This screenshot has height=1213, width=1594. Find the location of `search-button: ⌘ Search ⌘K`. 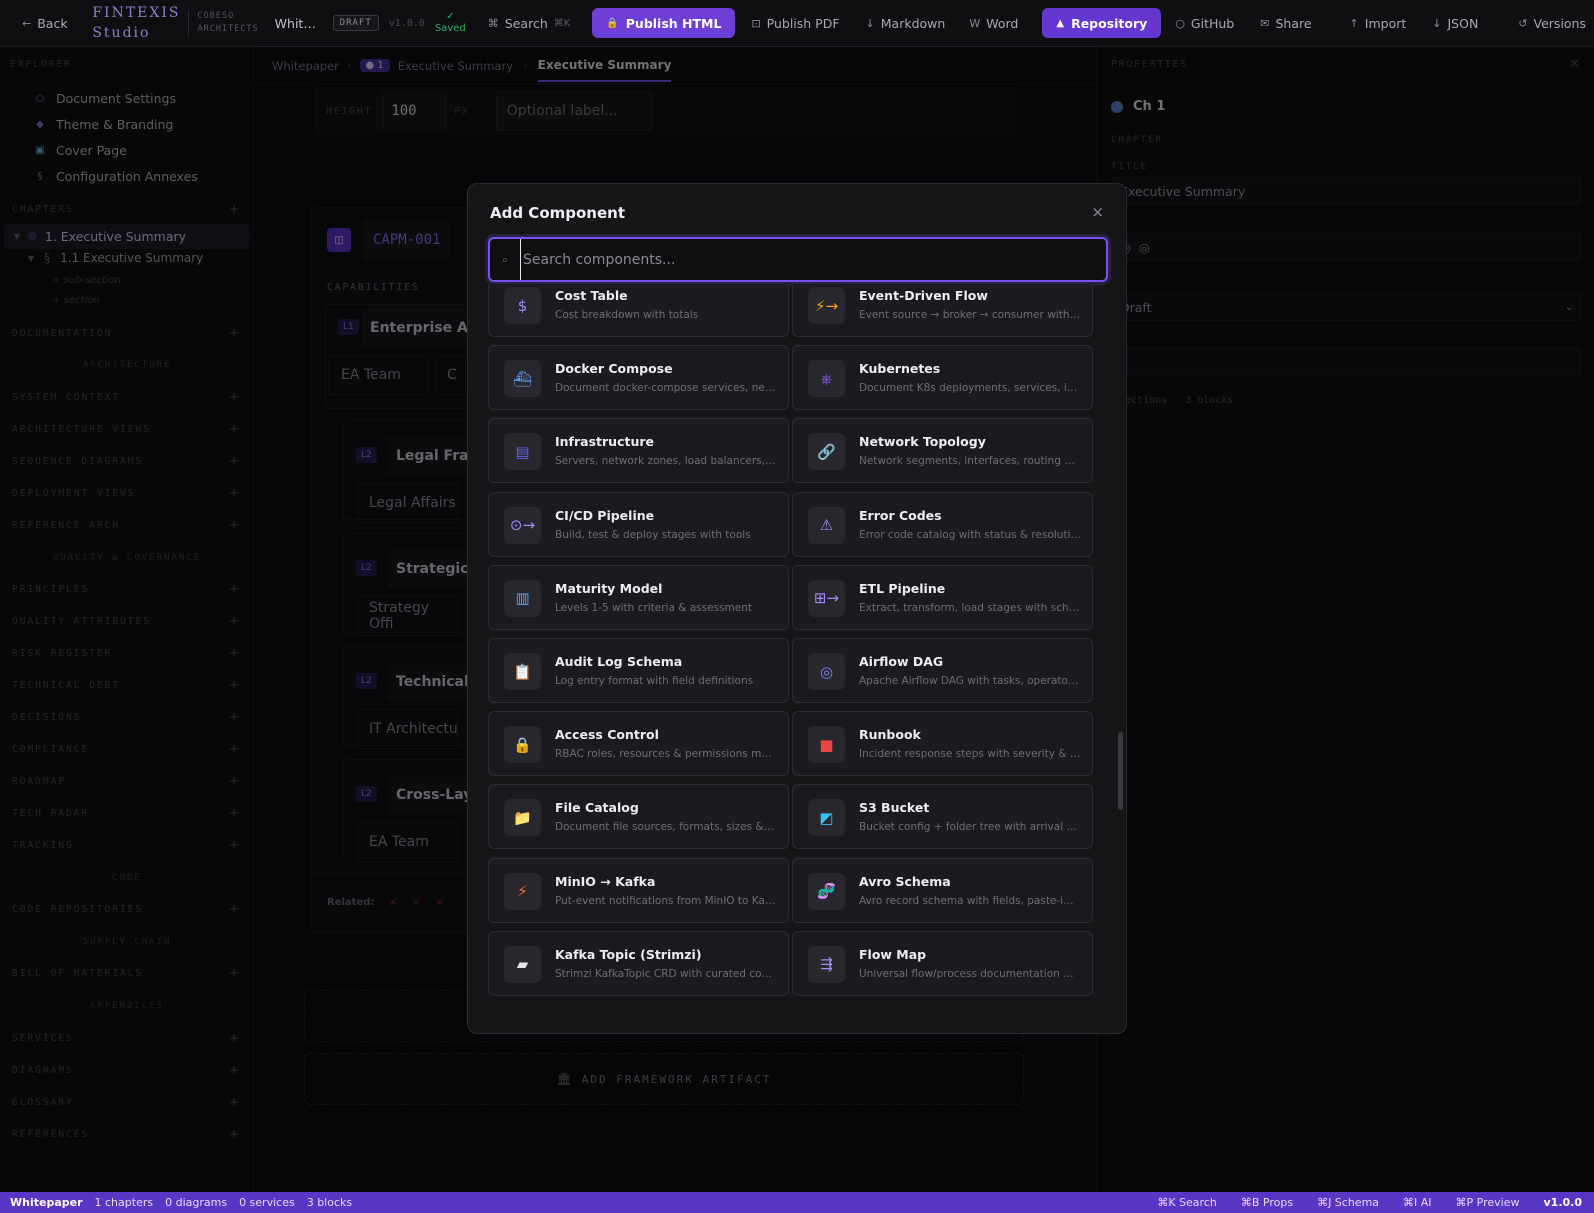

search-button: ⌘ Search ⌘K is located at coordinates (529, 23).